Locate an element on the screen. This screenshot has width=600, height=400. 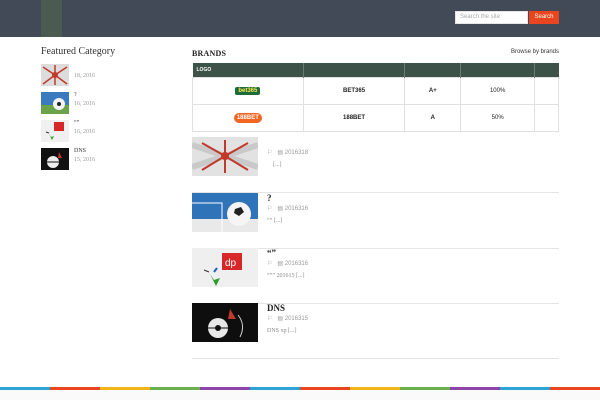
column-header-name is located at coordinates (354, 70).